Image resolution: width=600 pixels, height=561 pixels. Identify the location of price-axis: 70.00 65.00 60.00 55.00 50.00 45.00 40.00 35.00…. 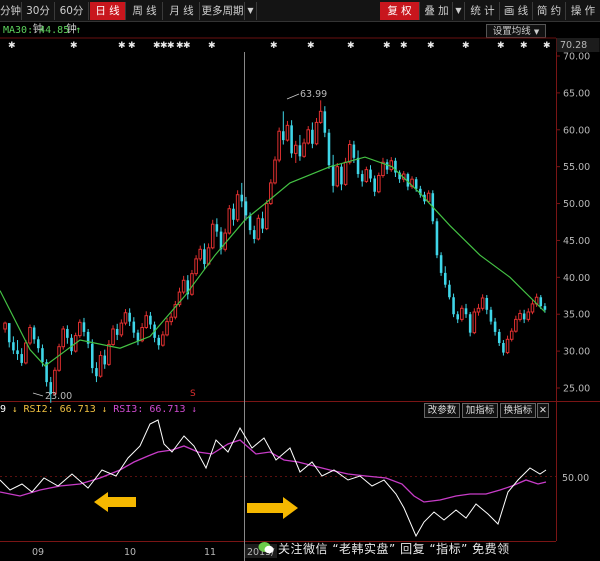
(573, 223).